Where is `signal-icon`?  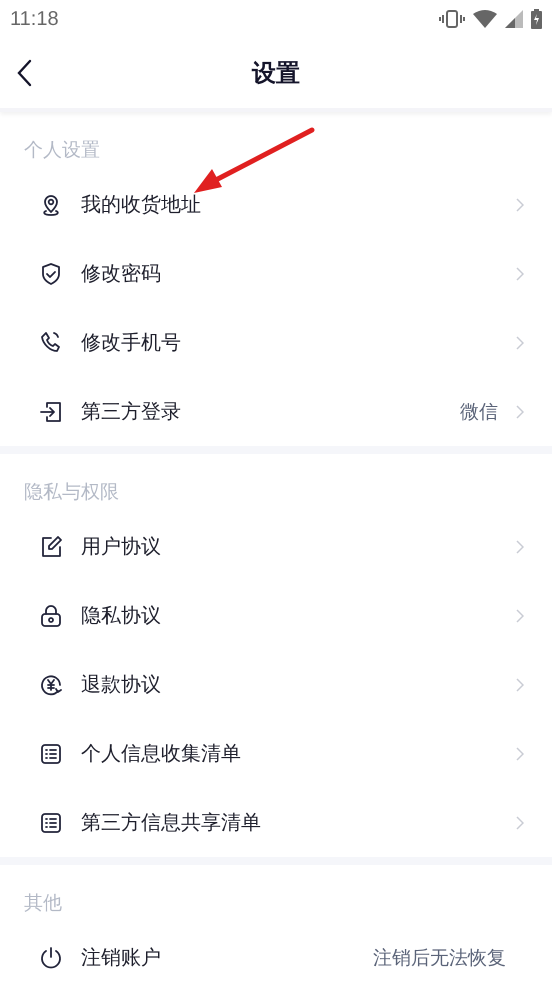 signal-icon is located at coordinates (514, 19).